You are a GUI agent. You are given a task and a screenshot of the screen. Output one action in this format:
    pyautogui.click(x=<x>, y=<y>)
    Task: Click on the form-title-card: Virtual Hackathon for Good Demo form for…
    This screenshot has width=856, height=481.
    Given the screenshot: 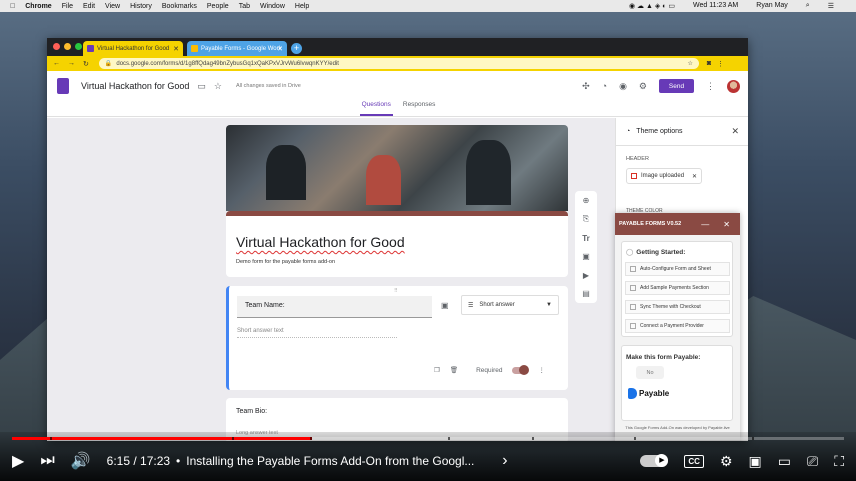 What is the action you would take?
    pyautogui.click(x=397, y=244)
    